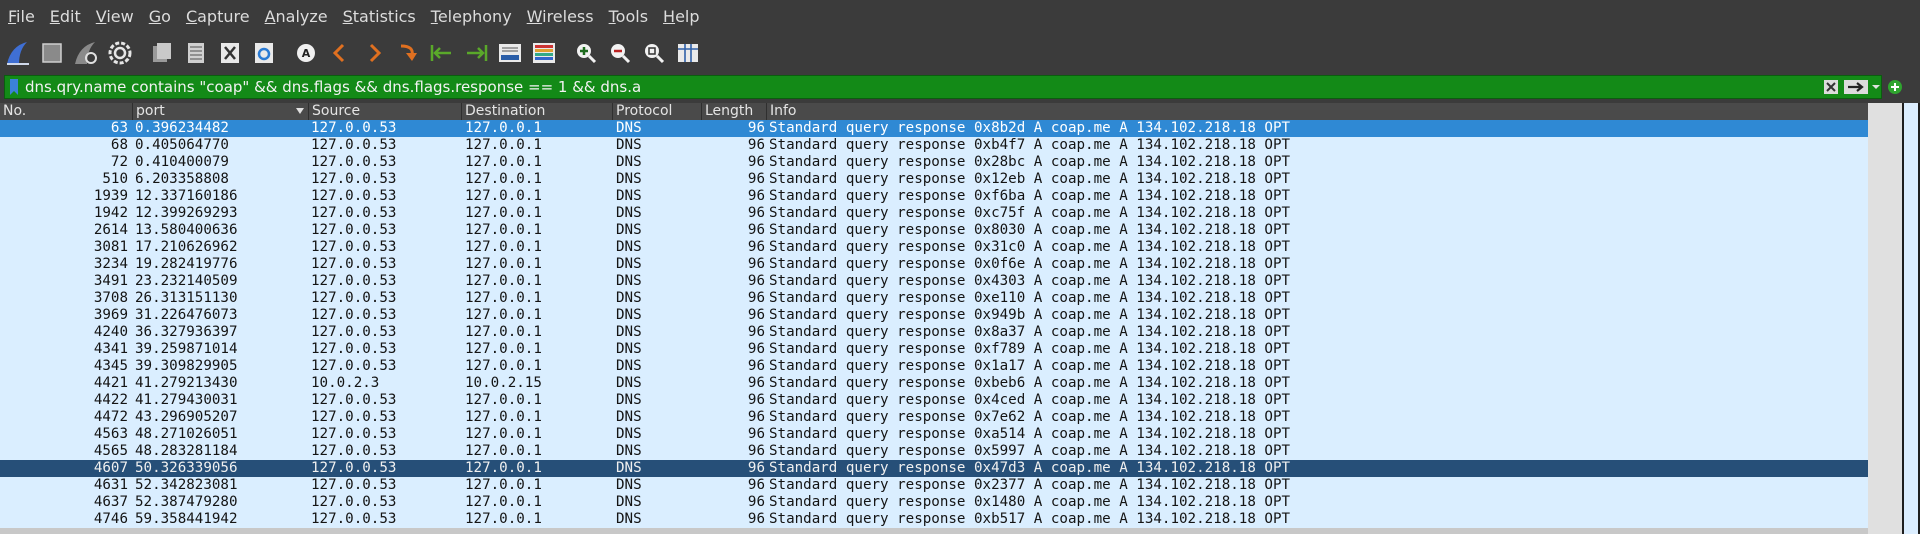  I want to click on column-header-port-label: port, so click(150, 111).